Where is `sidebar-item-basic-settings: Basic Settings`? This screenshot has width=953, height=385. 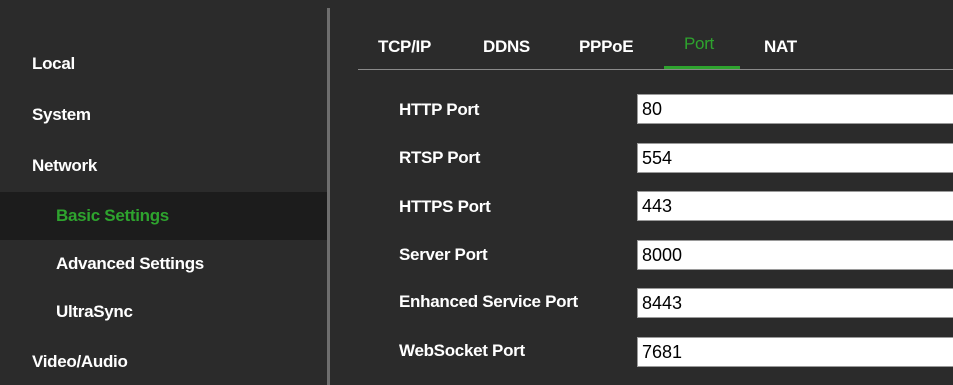
sidebar-item-basic-settings: Basic Settings is located at coordinates (163, 216).